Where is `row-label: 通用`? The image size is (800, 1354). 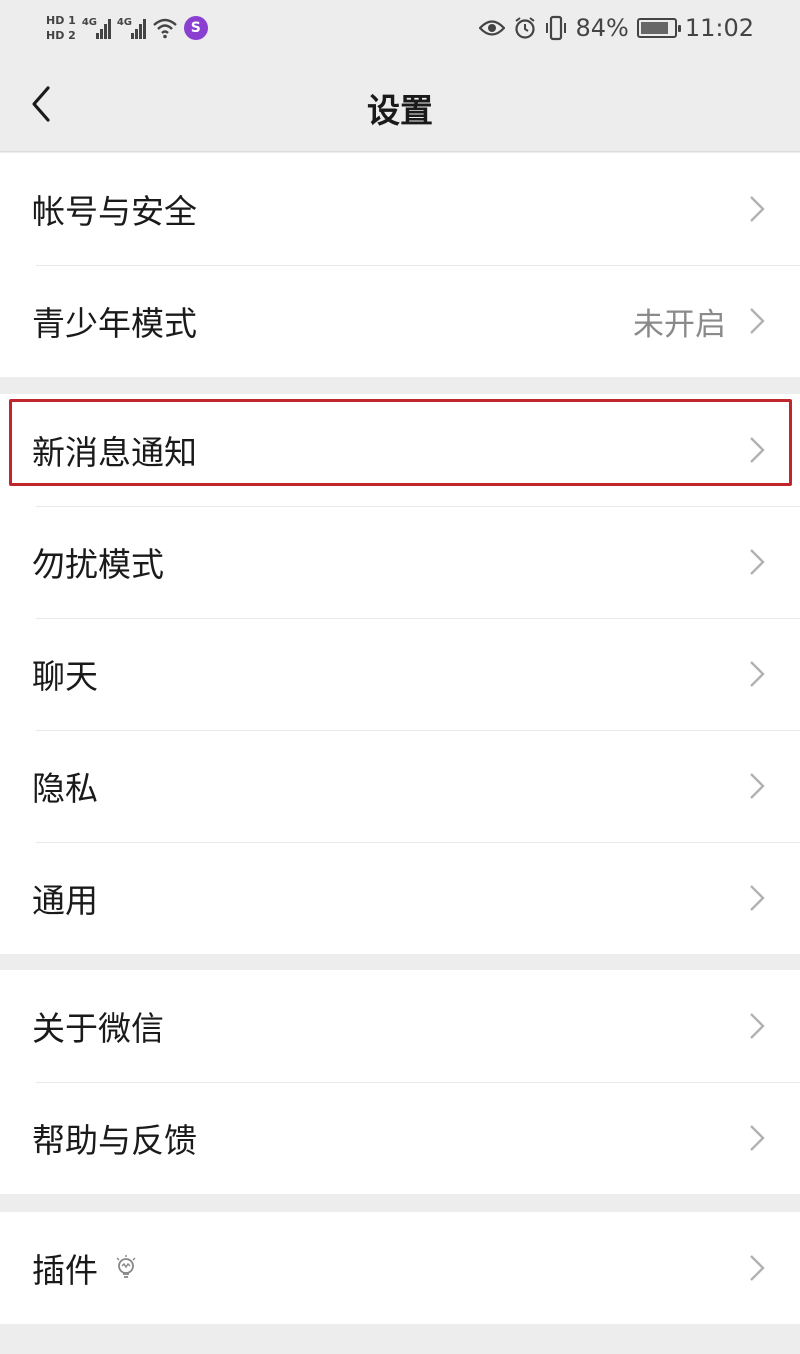
row-label: 通用 is located at coordinates (65, 900).